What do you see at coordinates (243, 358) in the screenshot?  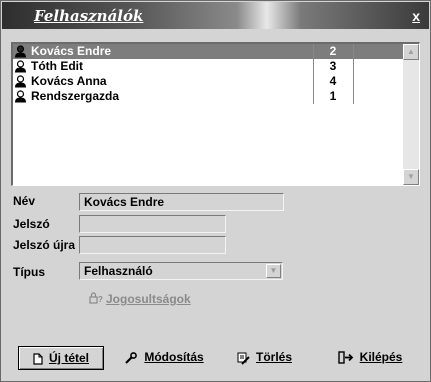 I see `eraser-icon` at bounding box center [243, 358].